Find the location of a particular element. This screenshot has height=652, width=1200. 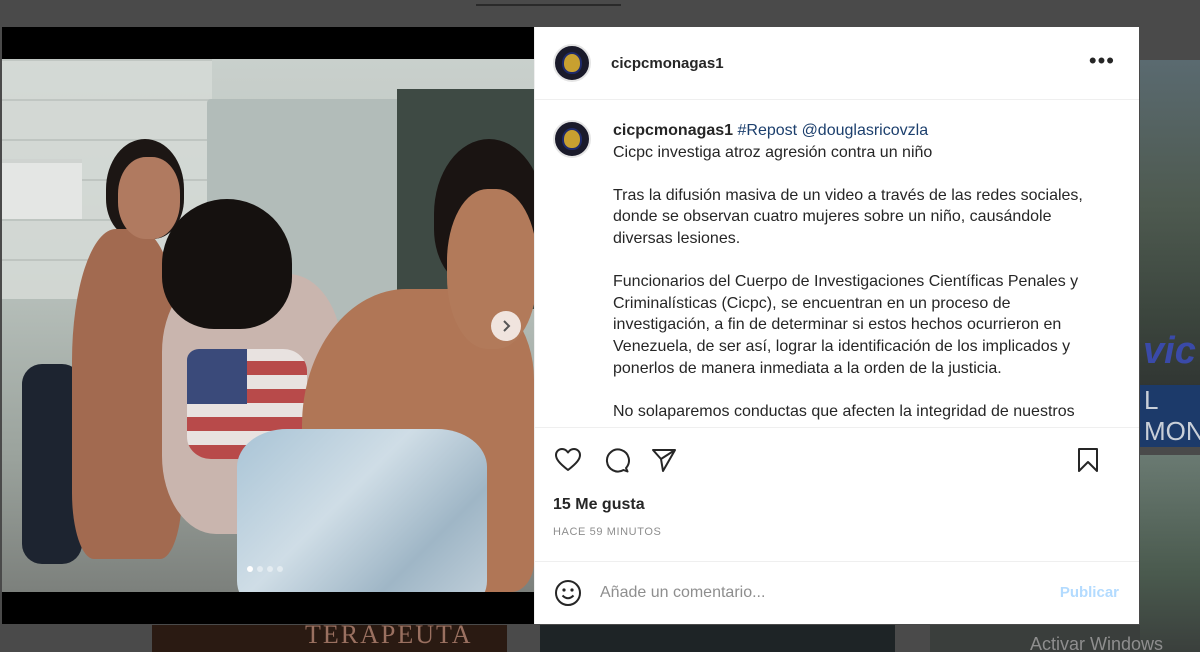

carousel-next-button is located at coordinates (506, 326).